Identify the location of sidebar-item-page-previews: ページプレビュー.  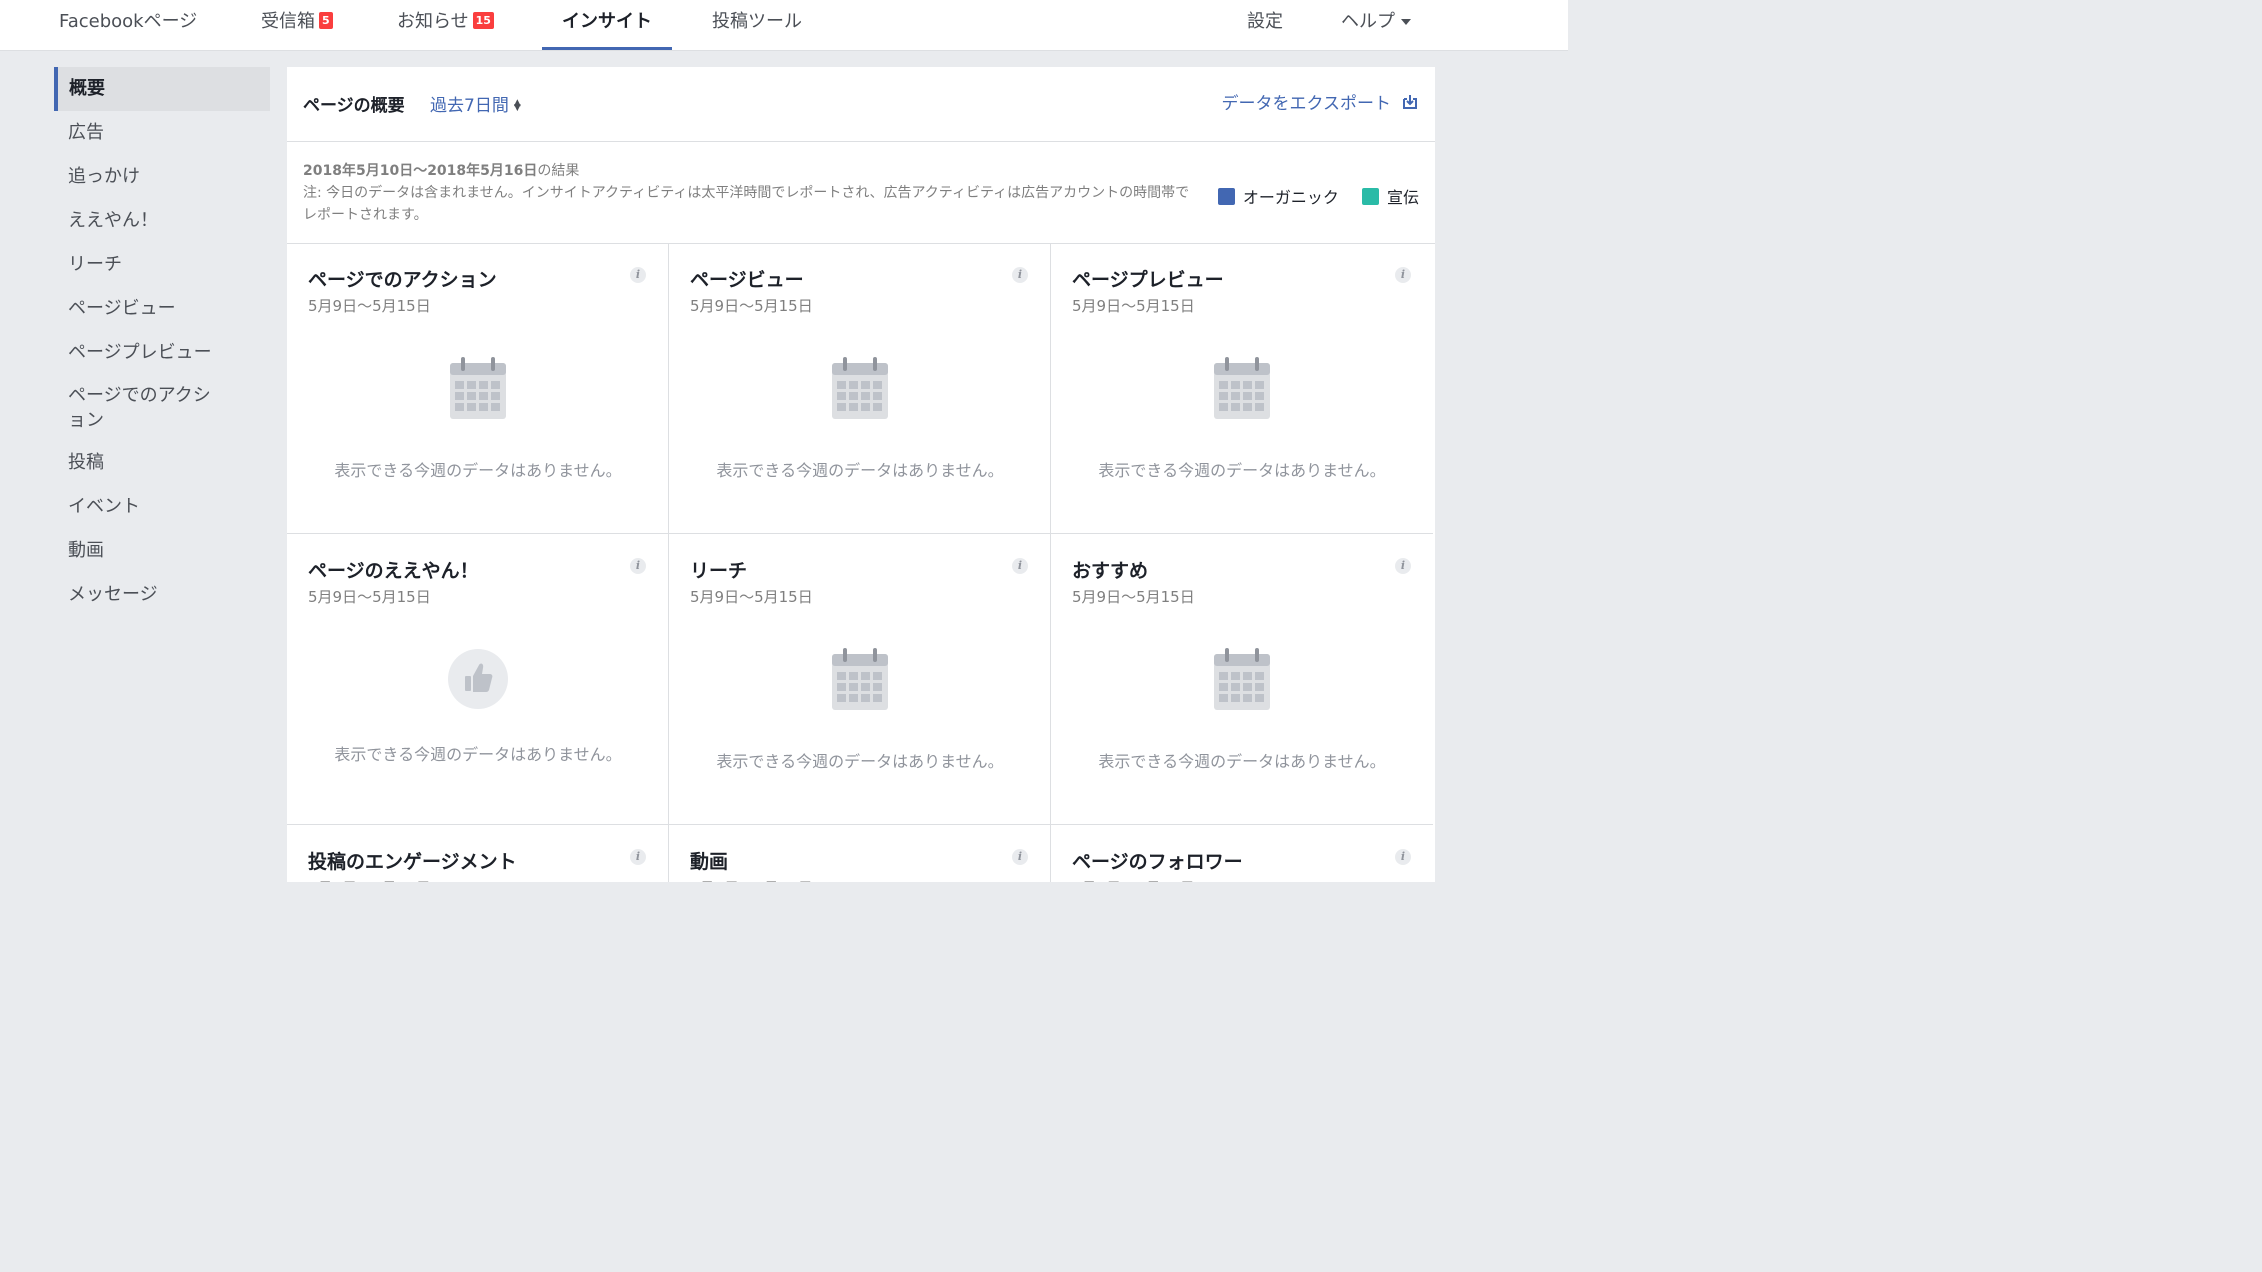
(162, 353).